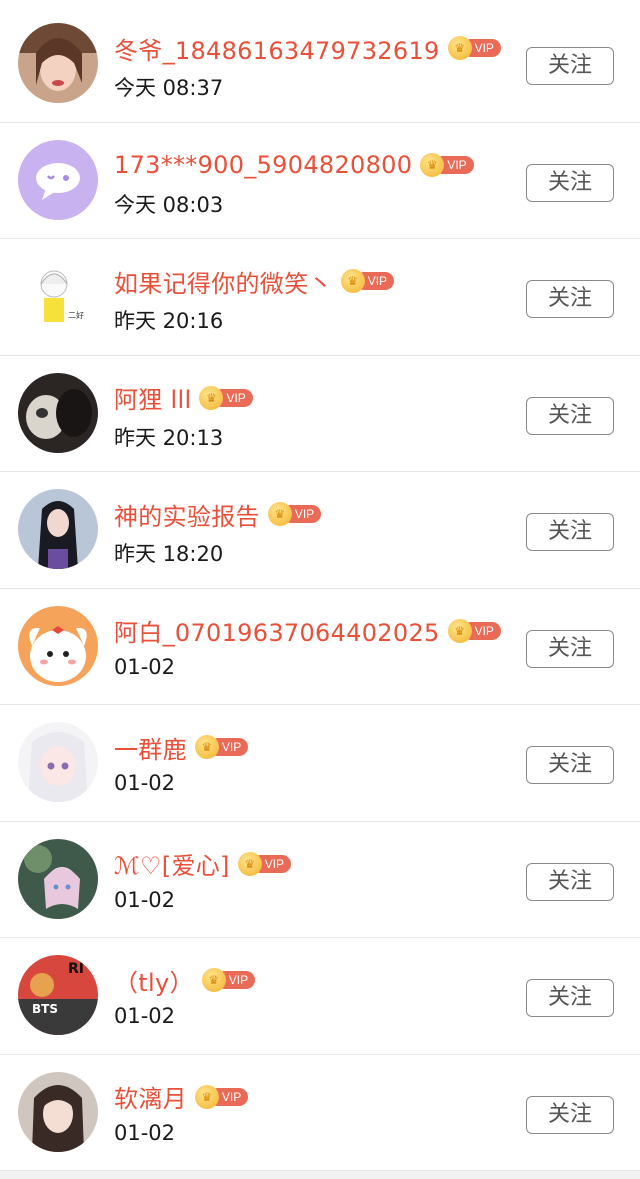 The image size is (640, 1179). I want to click on list-item: 阿狸 lll ♛ VIP 昨天 20:13 关注, so click(320, 413).